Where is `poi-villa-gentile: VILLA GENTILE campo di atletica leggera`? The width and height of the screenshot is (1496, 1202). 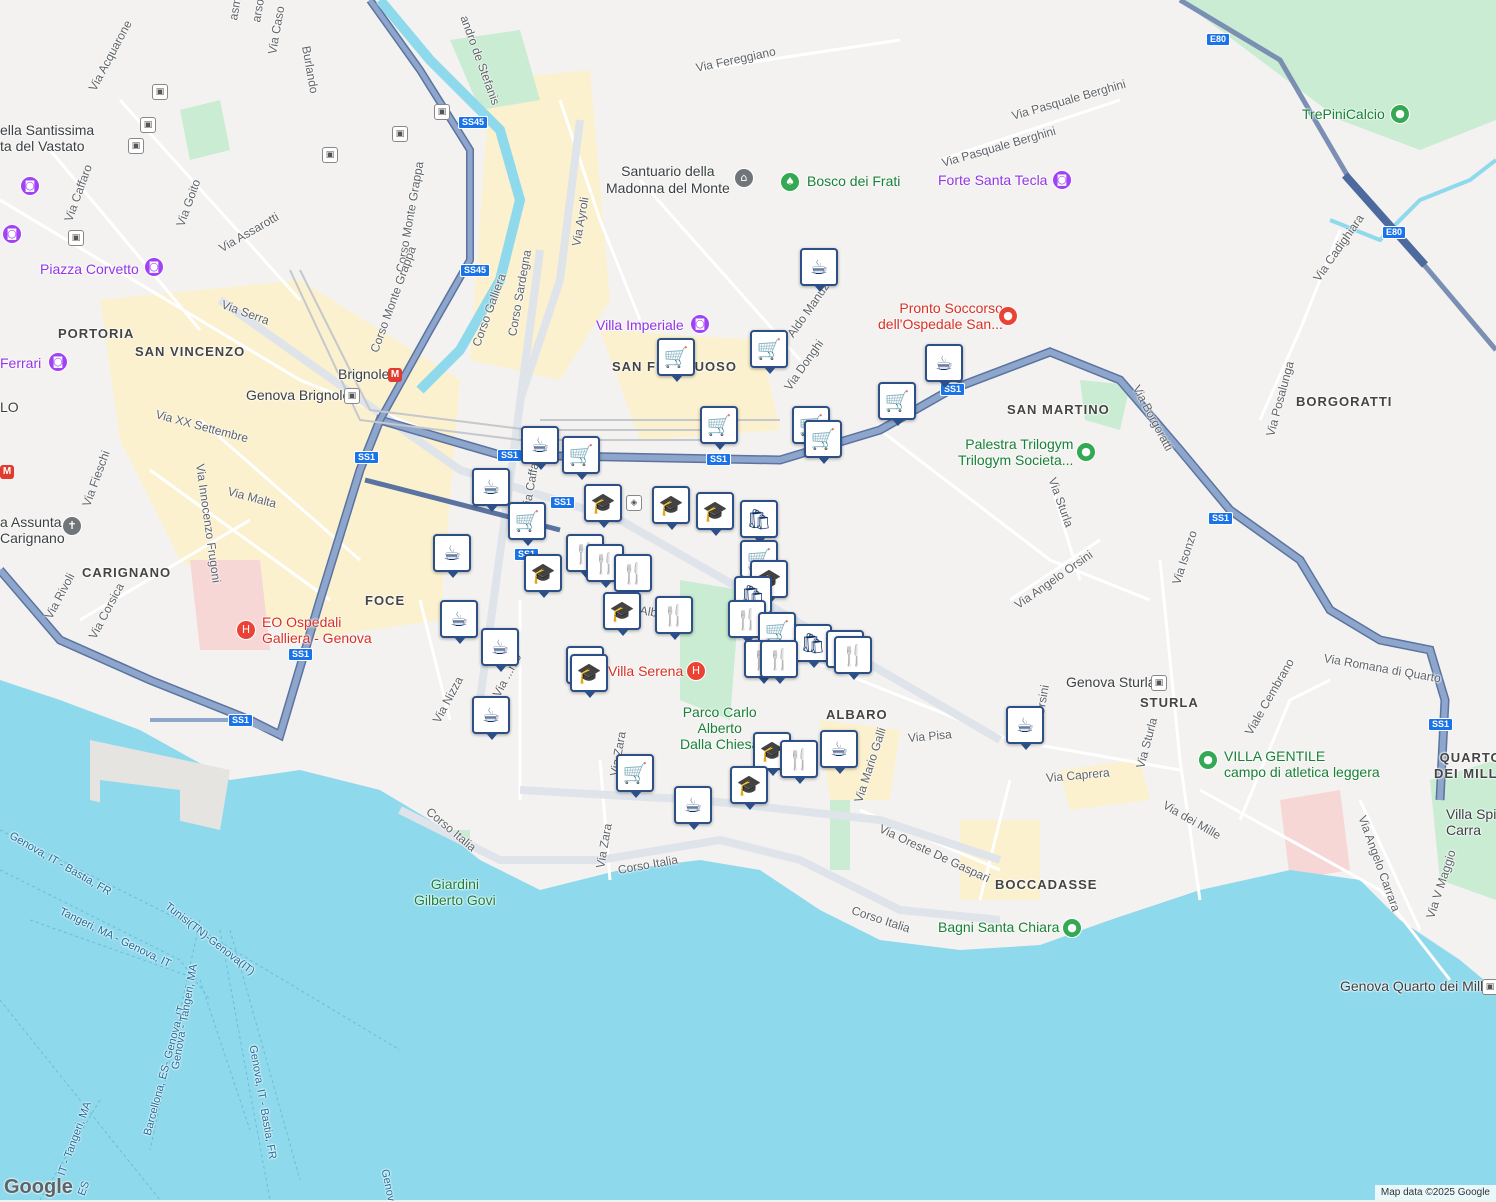
poi-villa-gentile: VILLA GENTILE campo di atletica leggera is located at coordinates (1302, 764).